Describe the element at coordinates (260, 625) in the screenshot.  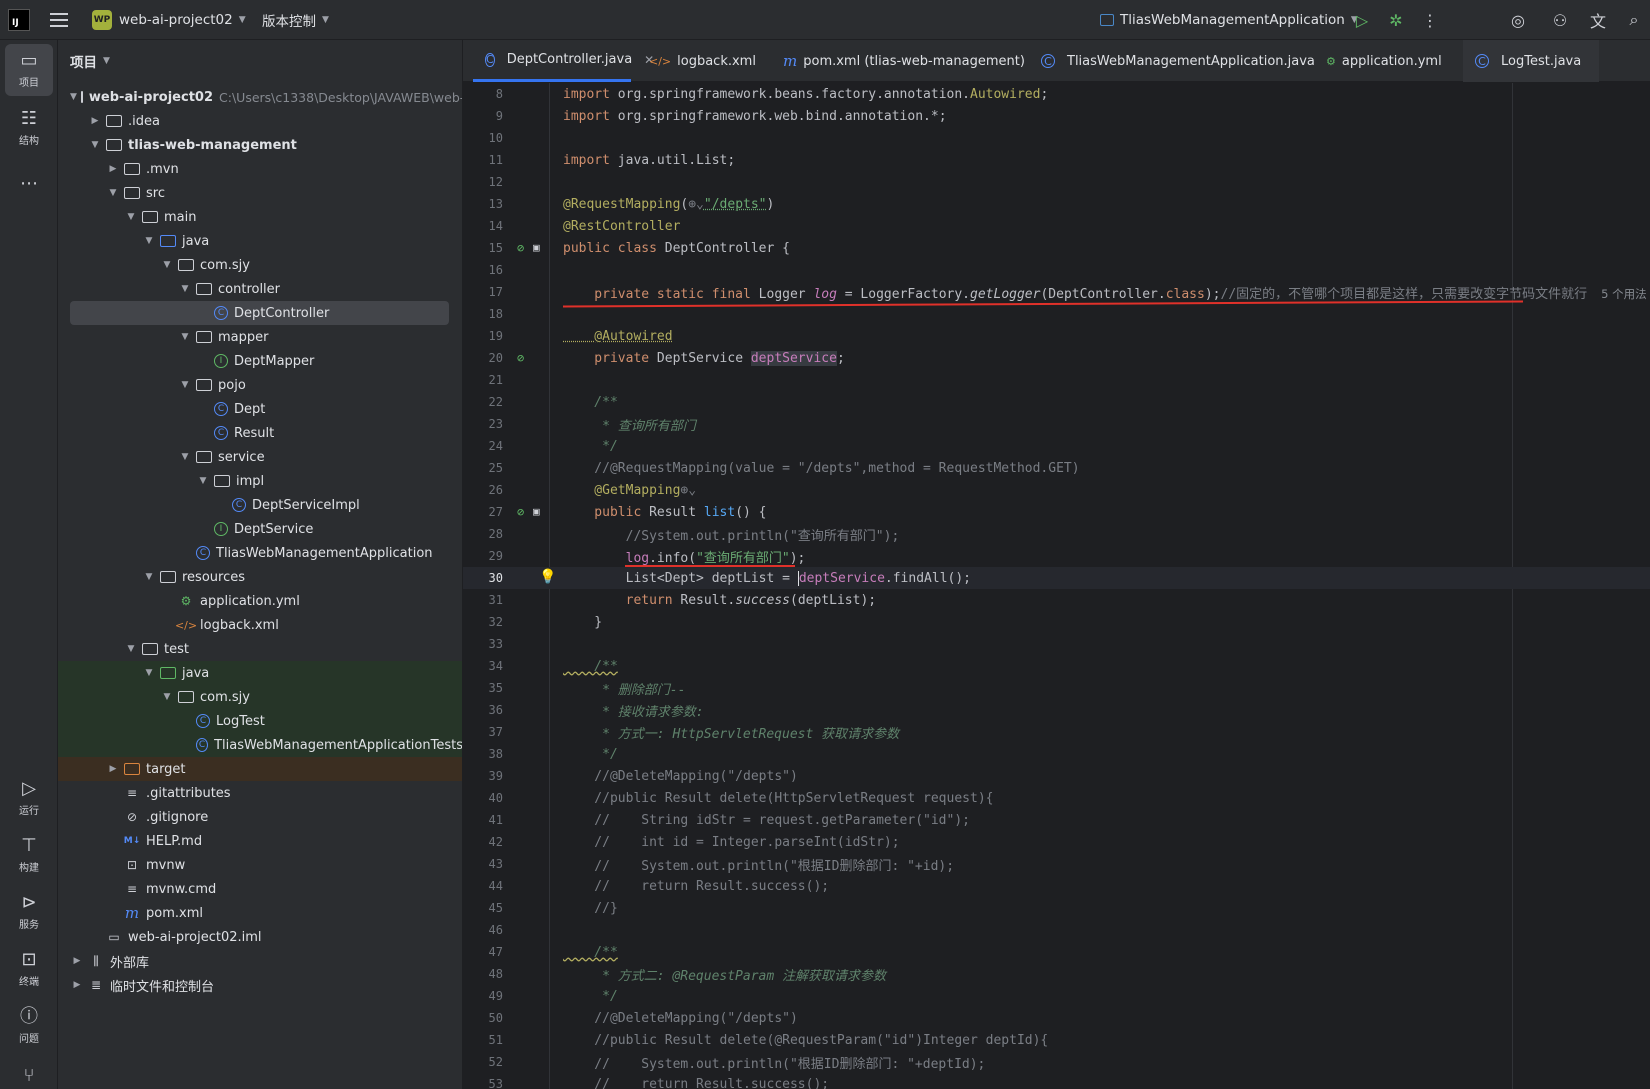
I see `tree-item-logback-xml: </> logback.xml` at that location.